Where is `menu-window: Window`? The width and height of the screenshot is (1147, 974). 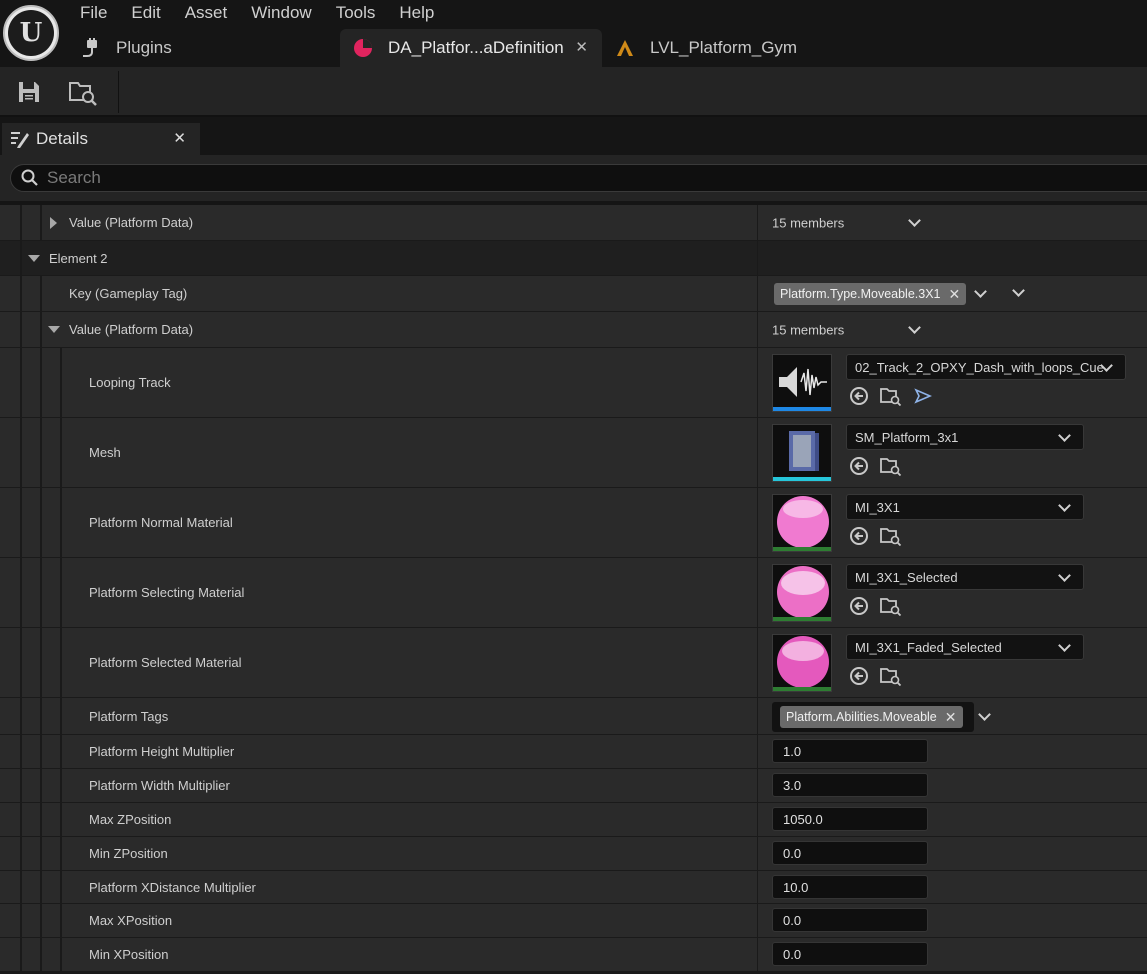 menu-window: Window is located at coordinates (281, 13).